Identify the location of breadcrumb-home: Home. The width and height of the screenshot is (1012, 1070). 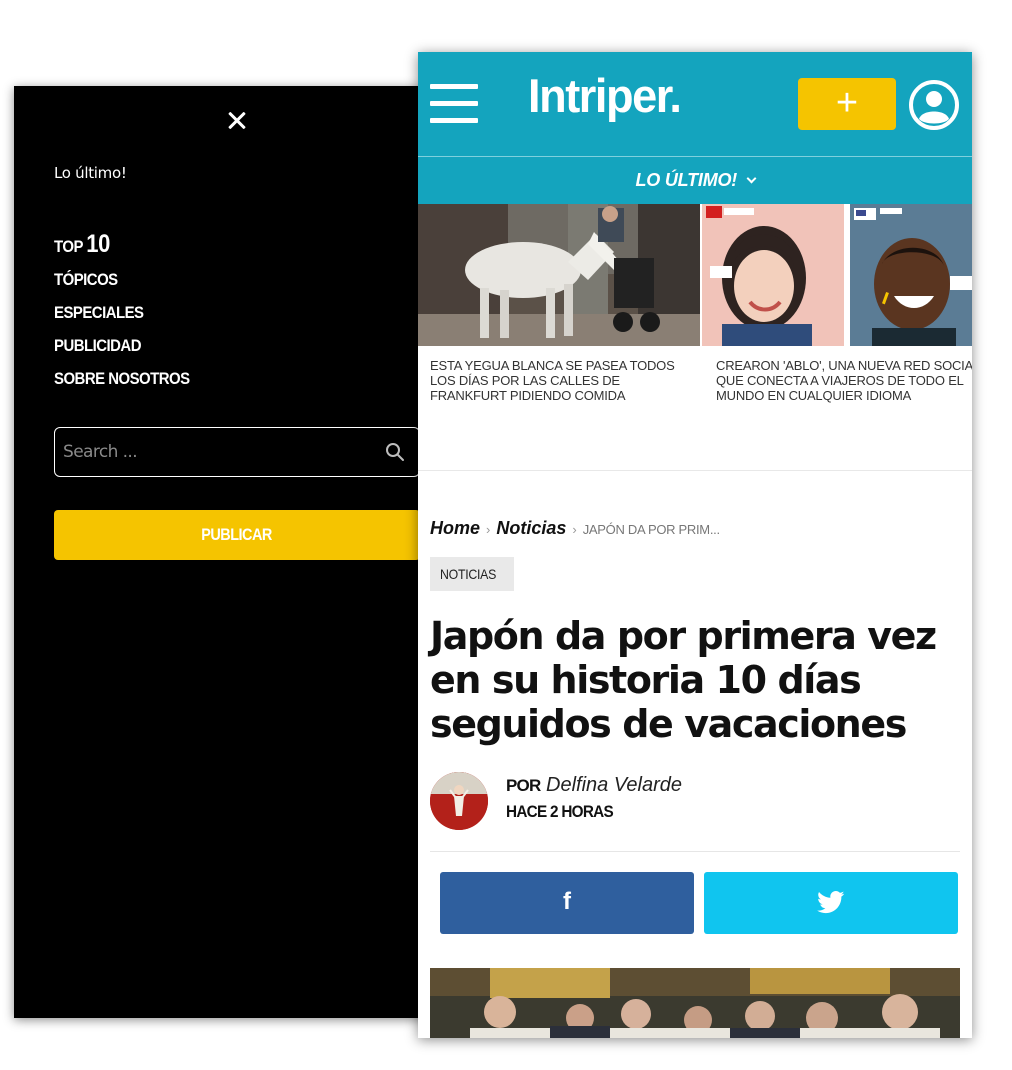
(455, 528).